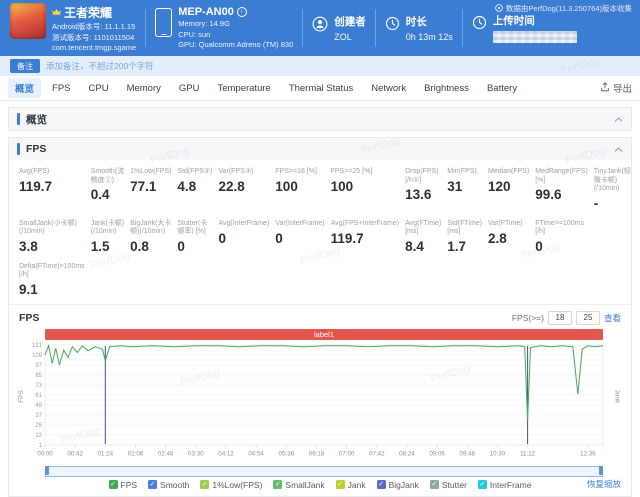 This screenshot has width=640, height=497. What do you see at coordinates (559, 317) in the screenshot?
I see `fps-threshold-low-input` at bounding box center [559, 317].